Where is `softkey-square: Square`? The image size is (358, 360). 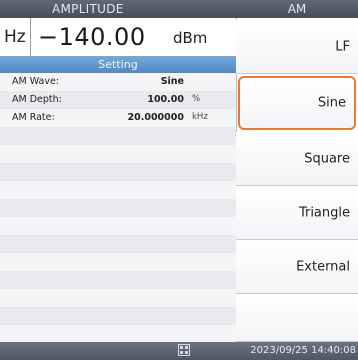
softkey-square: Square is located at coordinates (297, 159).